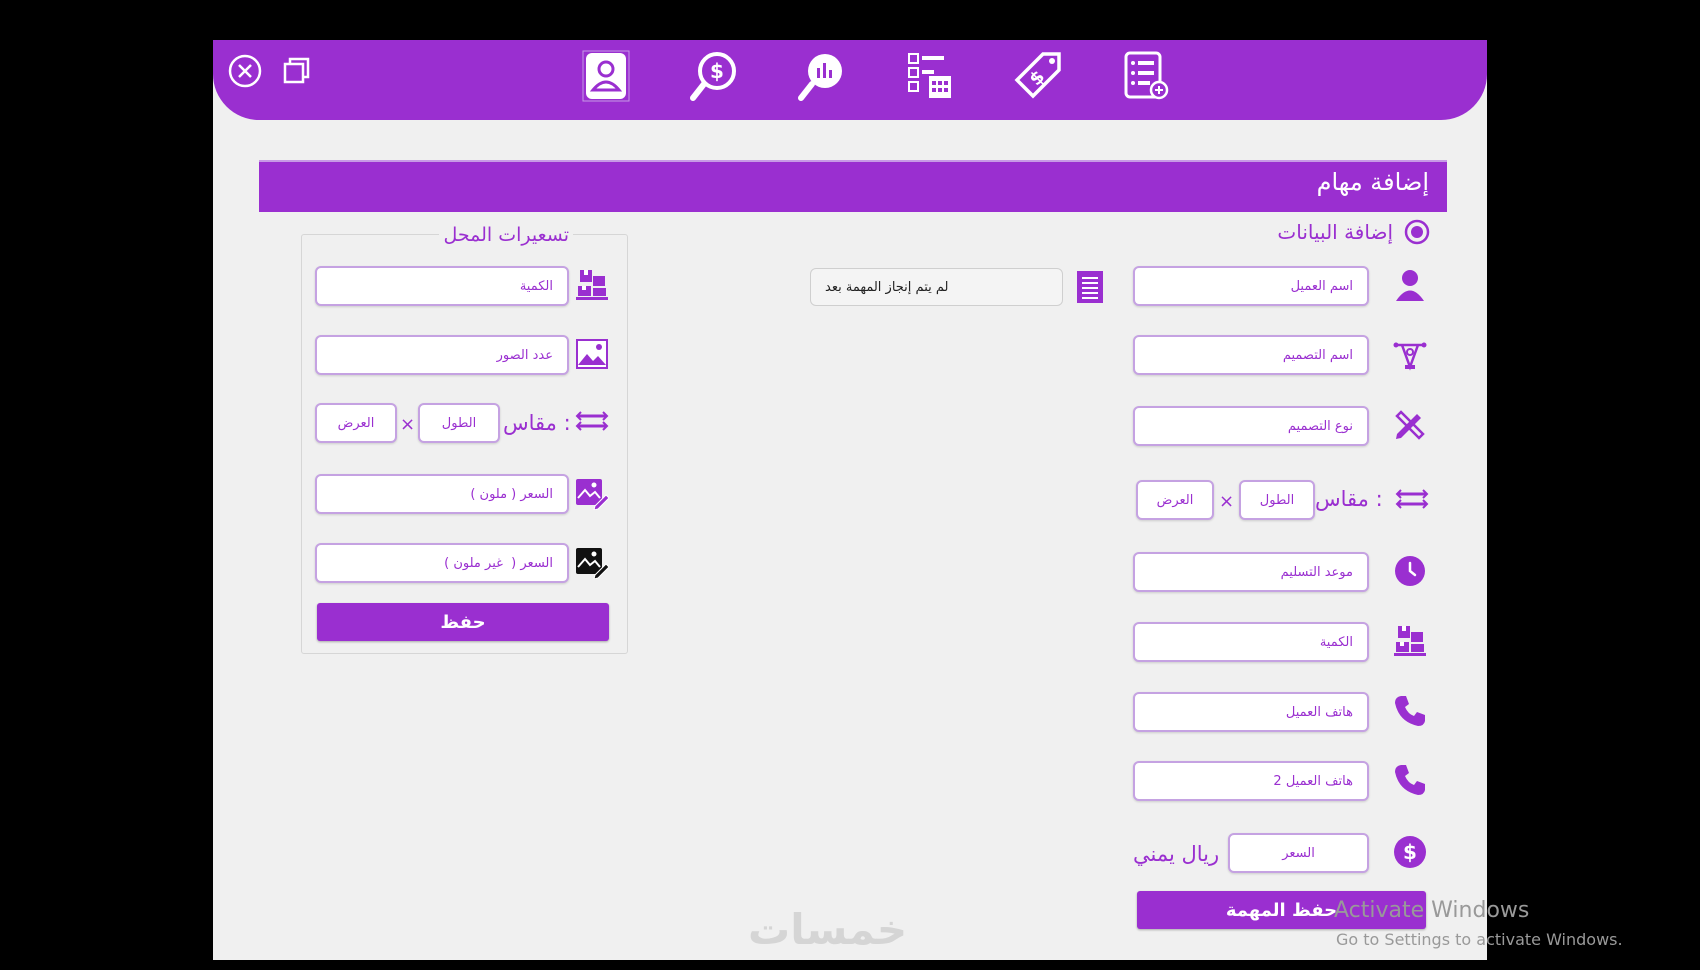 This screenshot has width=1700, height=970. What do you see at coordinates (1038, 76) in the screenshot?
I see `price-tag-icon: $` at bounding box center [1038, 76].